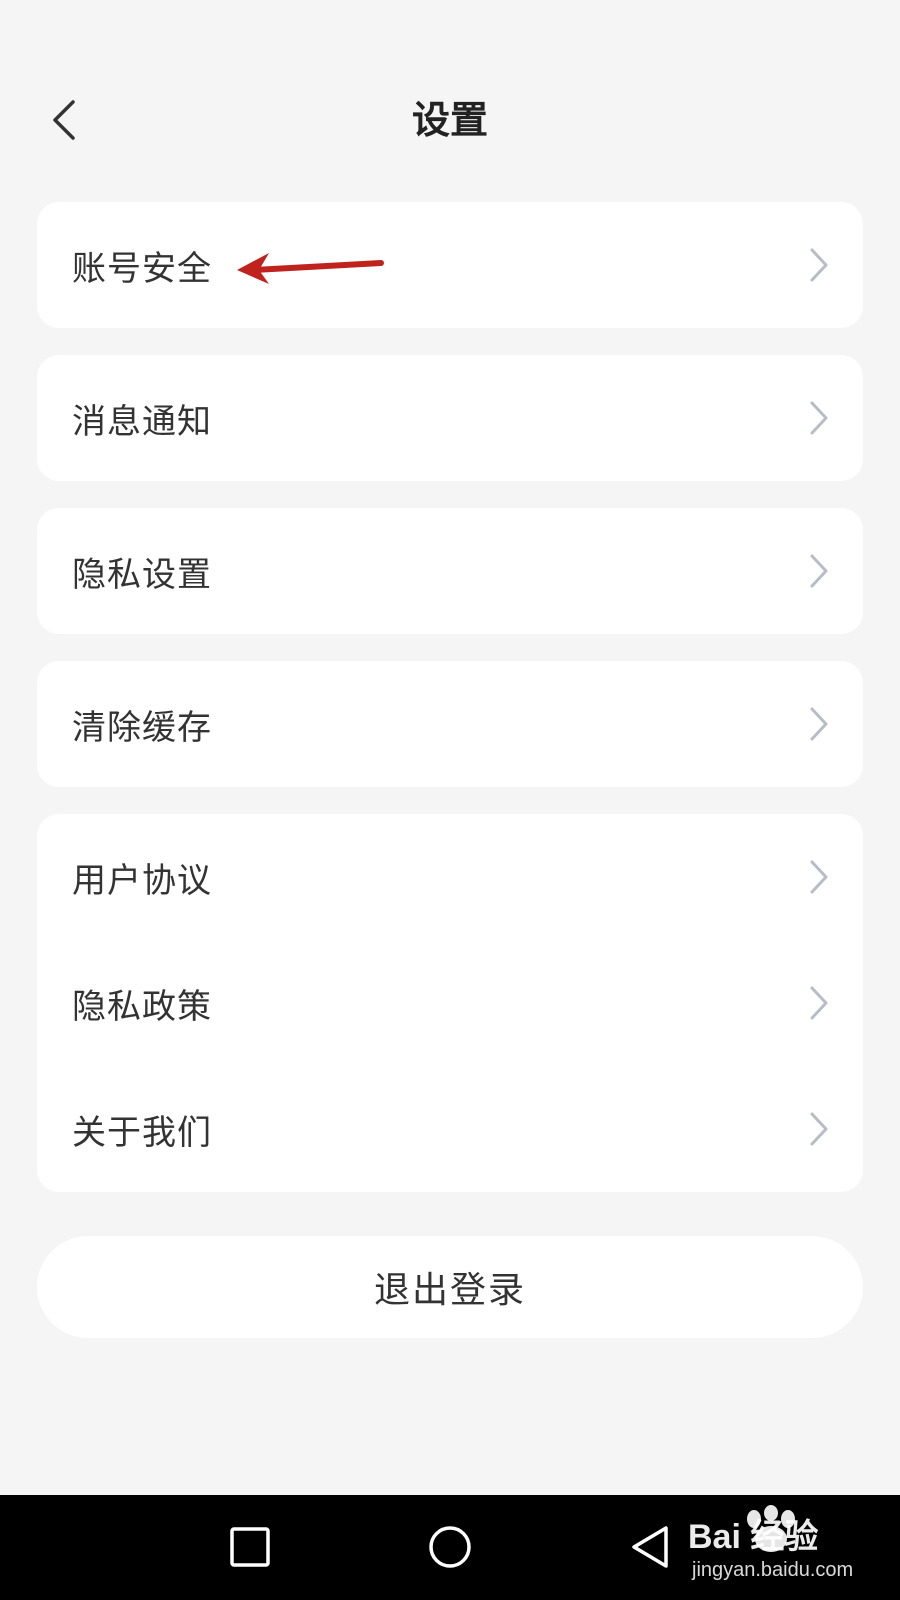 The image size is (900, 1600). Describe the element at coordinates (142, 727) in the screenshot. I see `settings-item-label: 清除缓存` at that location.